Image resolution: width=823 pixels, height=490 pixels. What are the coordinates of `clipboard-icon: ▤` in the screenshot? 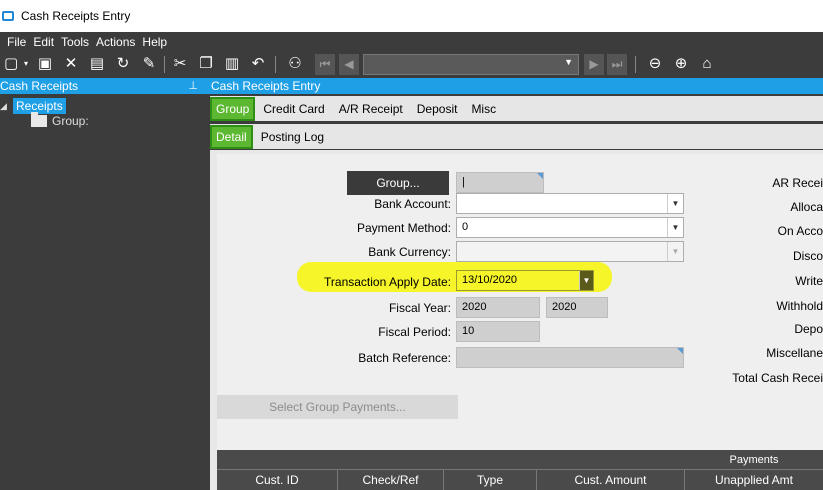 It's located at (97, 64).